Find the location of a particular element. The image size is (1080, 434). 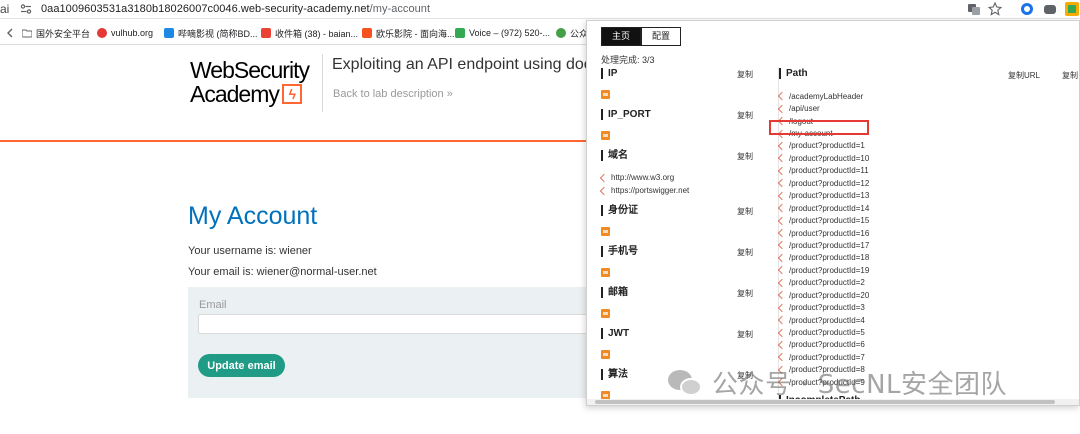

popup-tabs: 主页 配置 is located at coordinates (641, 36).